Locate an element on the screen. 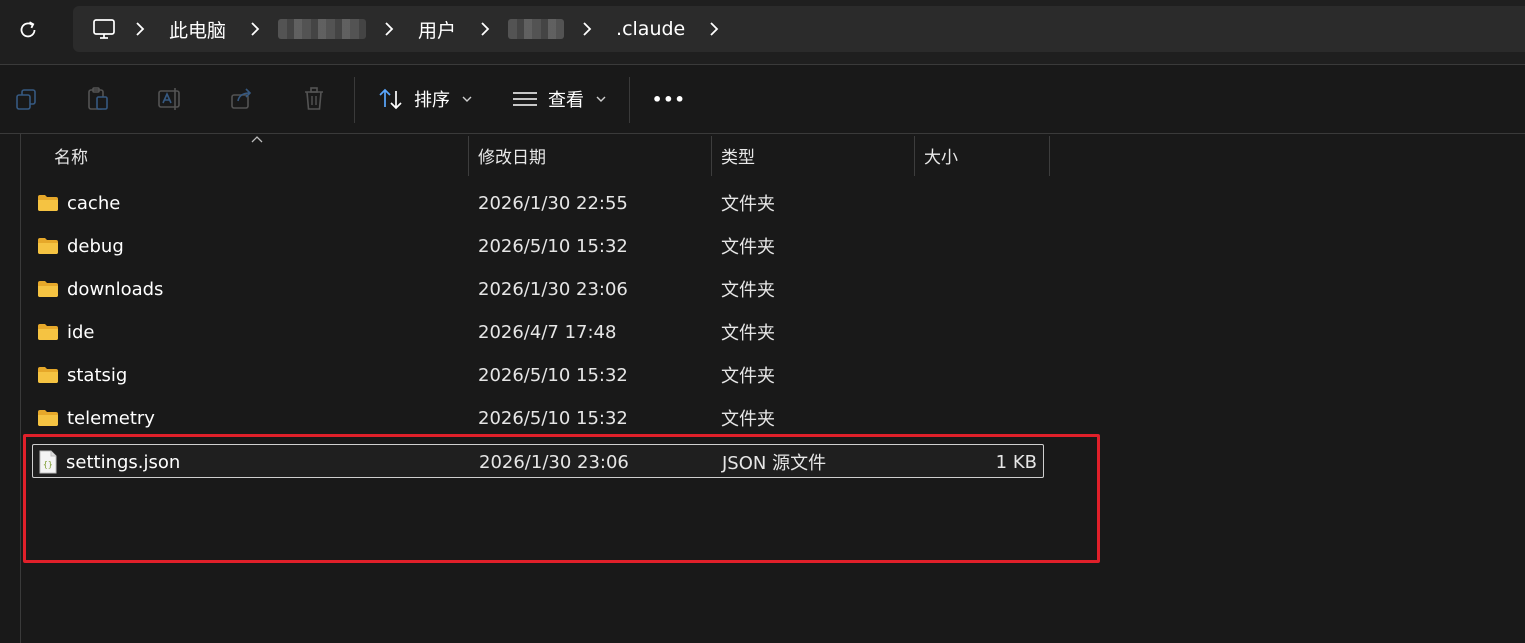  more-options-button: ••• is located at coordinates (669, 99).